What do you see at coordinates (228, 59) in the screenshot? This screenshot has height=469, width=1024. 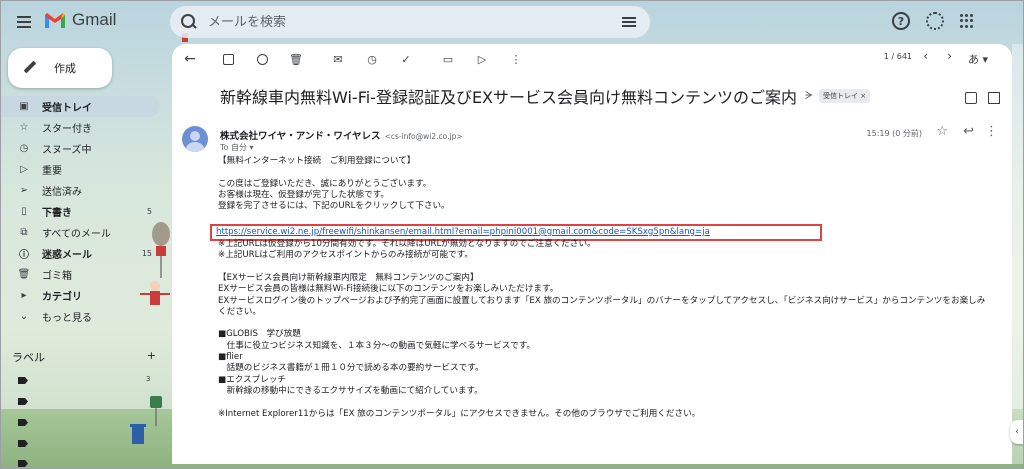 I see `archive-icon` at bounding box center [228, 59].